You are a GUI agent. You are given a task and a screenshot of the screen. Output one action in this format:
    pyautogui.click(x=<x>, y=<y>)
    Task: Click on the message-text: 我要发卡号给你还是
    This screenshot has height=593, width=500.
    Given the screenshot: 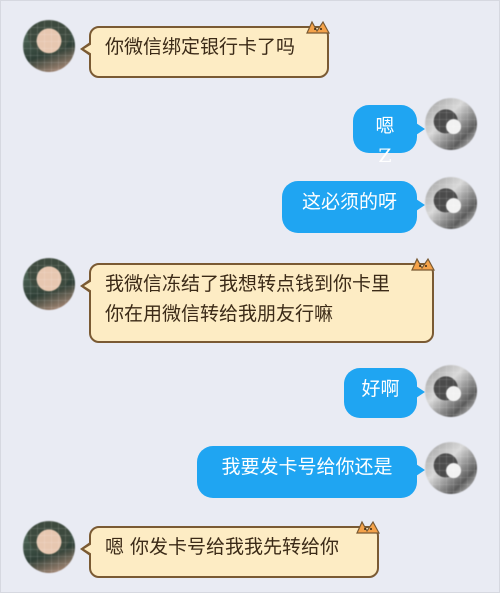 What is the action you would take?
    pyautogui.click(x=307, y=467)
    